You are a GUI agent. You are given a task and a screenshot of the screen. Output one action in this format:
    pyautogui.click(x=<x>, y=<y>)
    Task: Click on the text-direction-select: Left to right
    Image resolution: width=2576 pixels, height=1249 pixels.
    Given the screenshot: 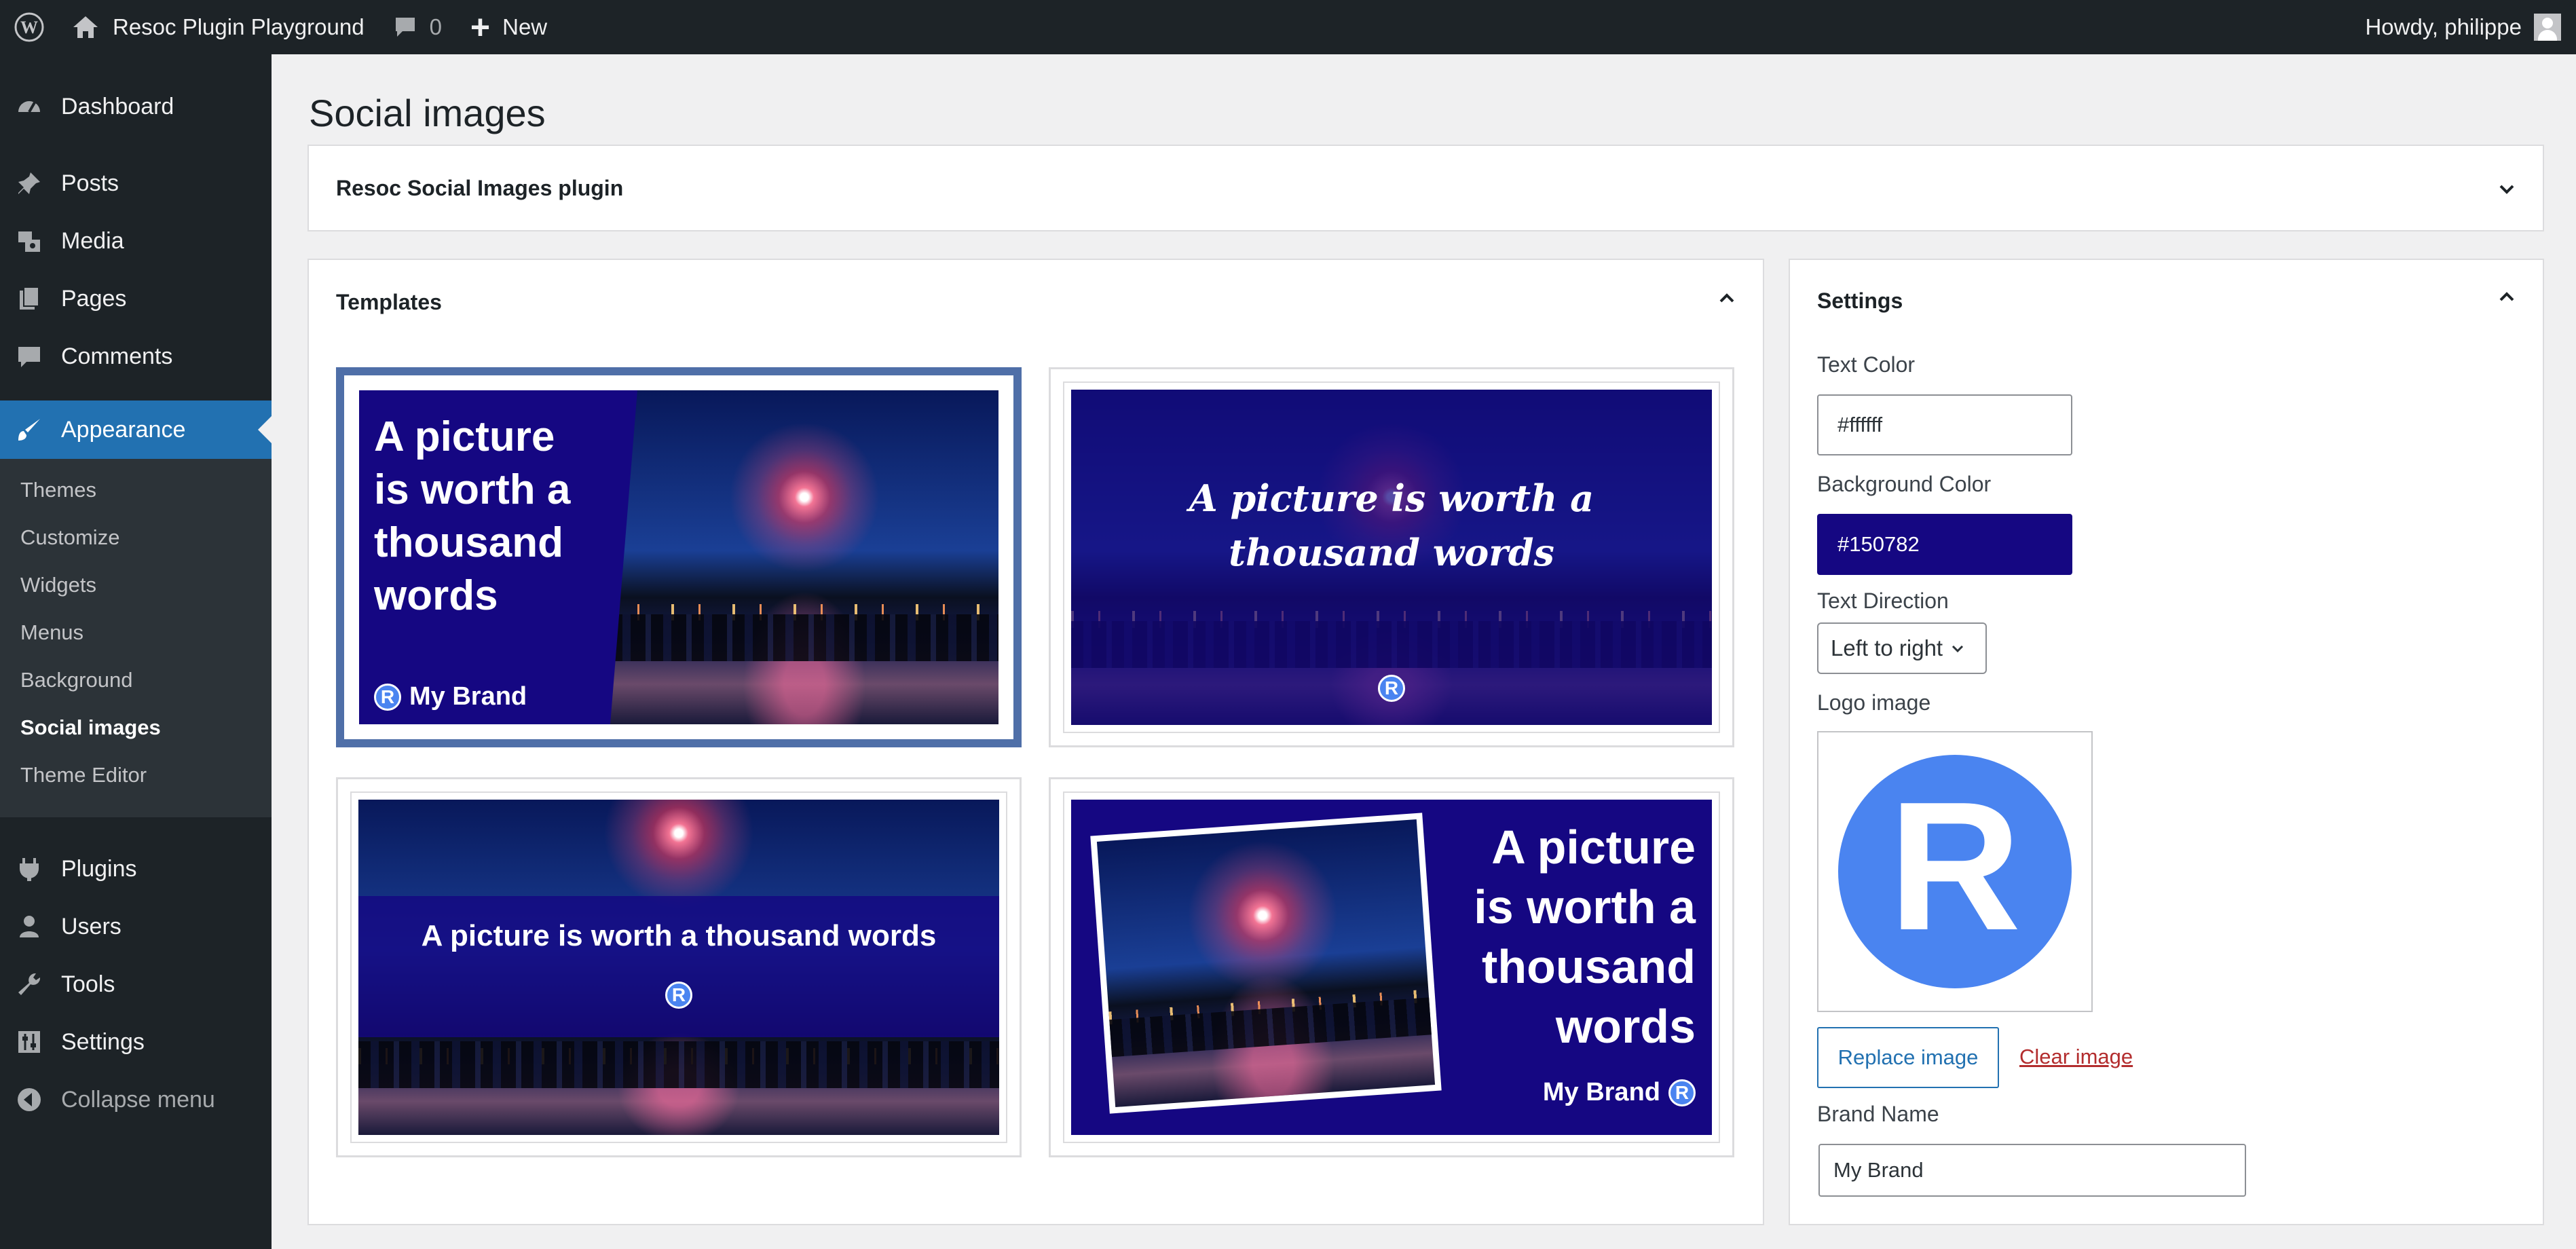 What is the action you would take?
    pyautogui.click(x=1902, y=648)
    